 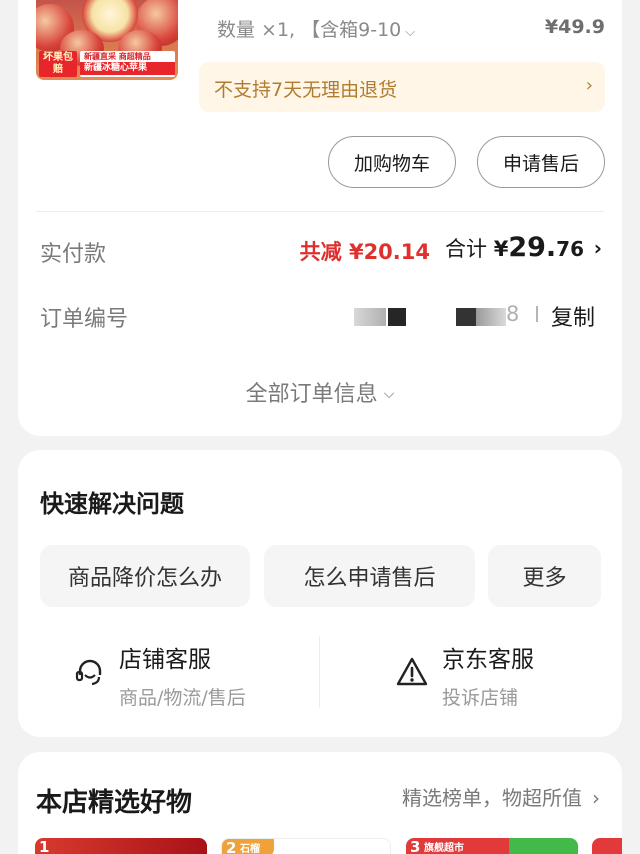 I want to click on return-policy-notice: 不支持7天无理由退货 ›, so click(x=402, y=87).